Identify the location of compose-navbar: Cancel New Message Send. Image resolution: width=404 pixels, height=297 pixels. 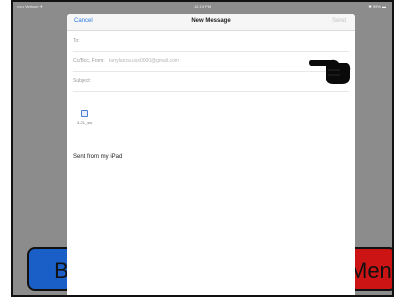
(211, 22).